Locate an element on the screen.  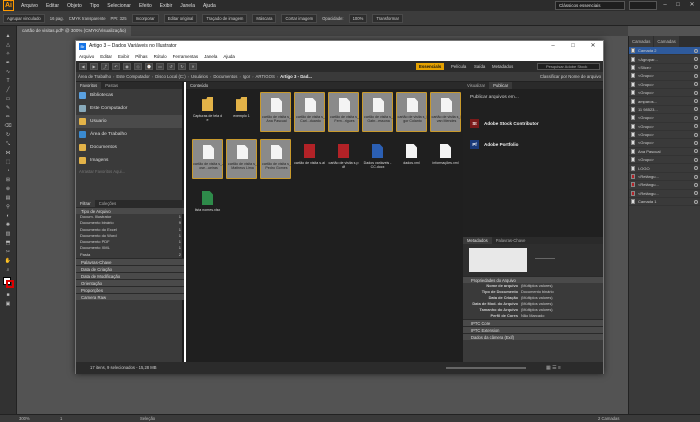
new-folder-icon: ▭ is located at coordinates (160, 66).